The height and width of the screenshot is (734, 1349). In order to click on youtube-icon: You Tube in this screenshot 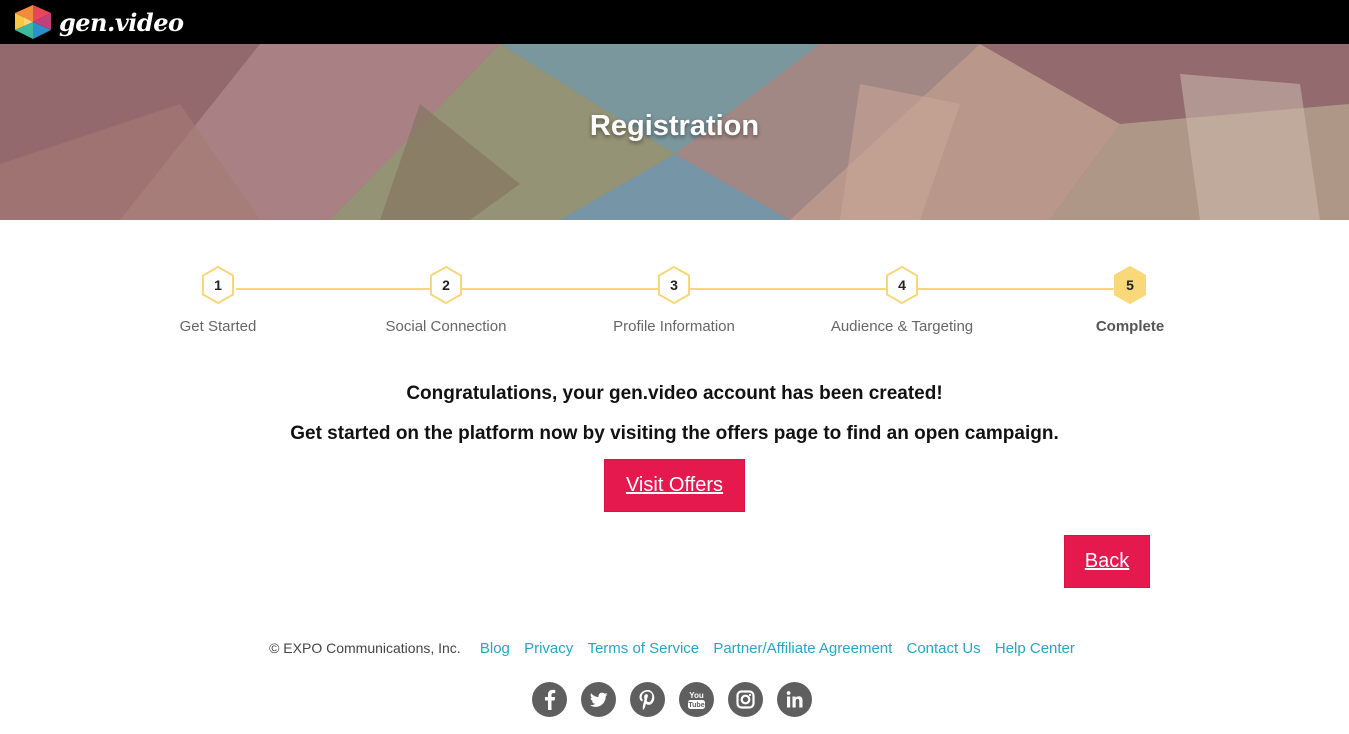, I will do `click(696, 699)`.